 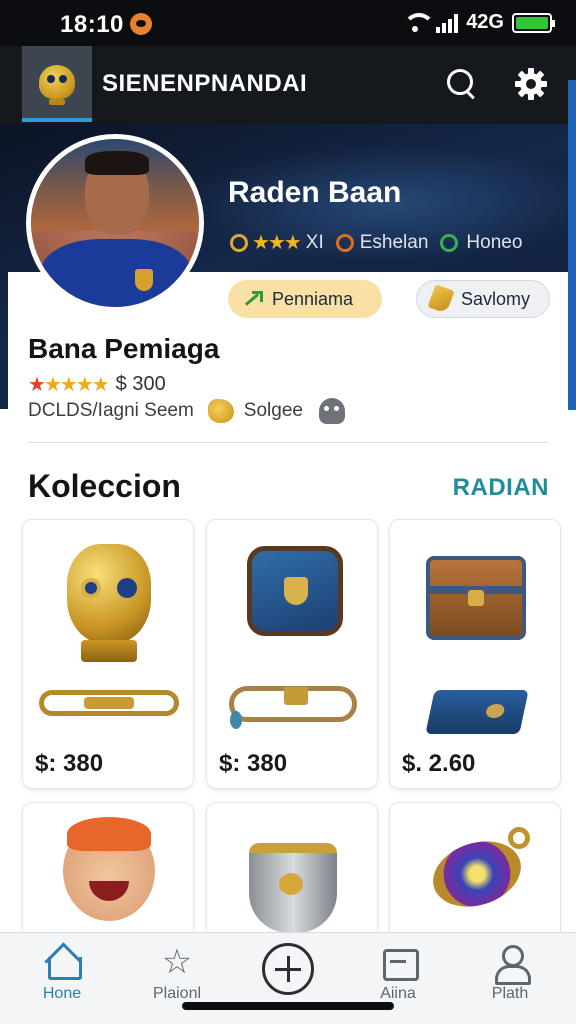 What do you see at coordinates (288, 969) in the screenshot?
I see `add-button` at bounding box center [288, 969].